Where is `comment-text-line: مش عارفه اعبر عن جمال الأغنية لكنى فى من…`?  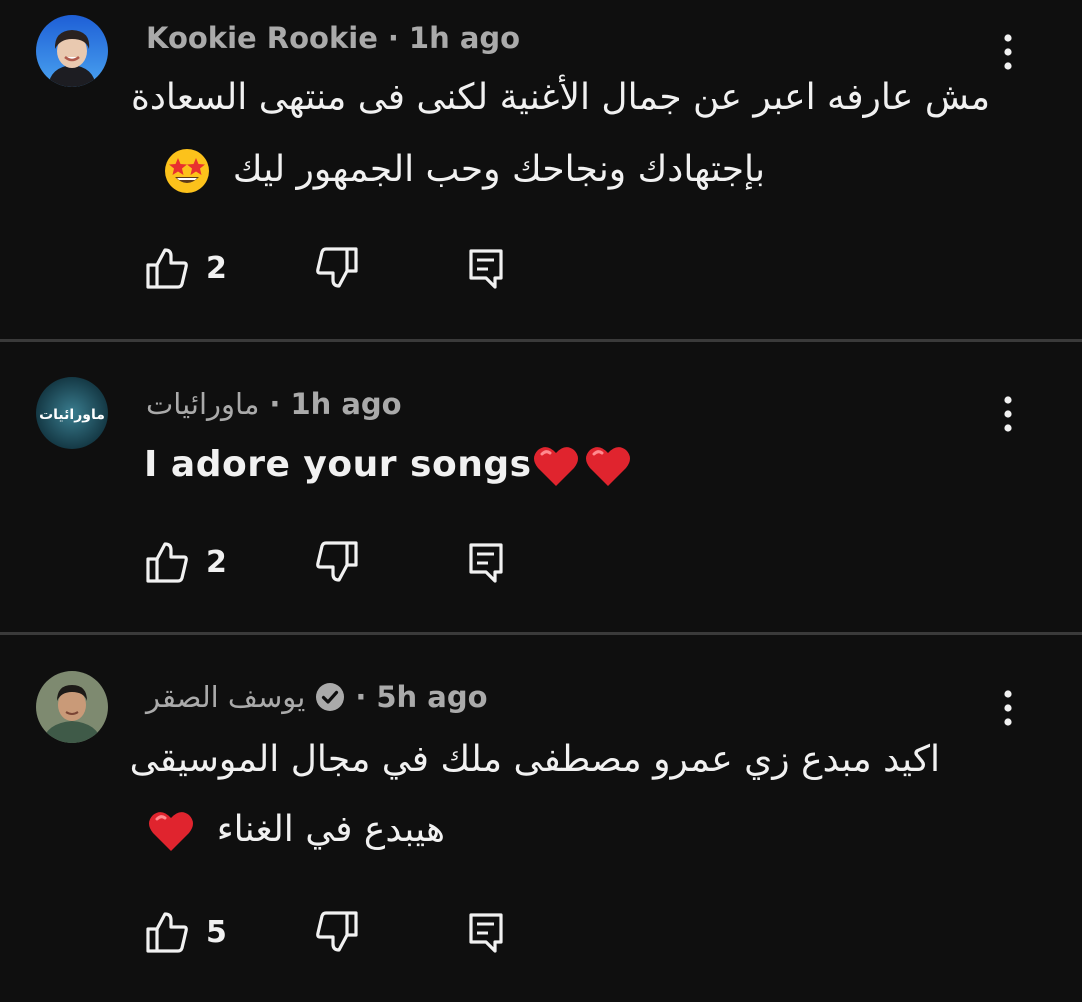 comment-text-line: مش عارفه اعبر عن جمال الأغنية لكنى فى من… is located at coordinates (560, 98).